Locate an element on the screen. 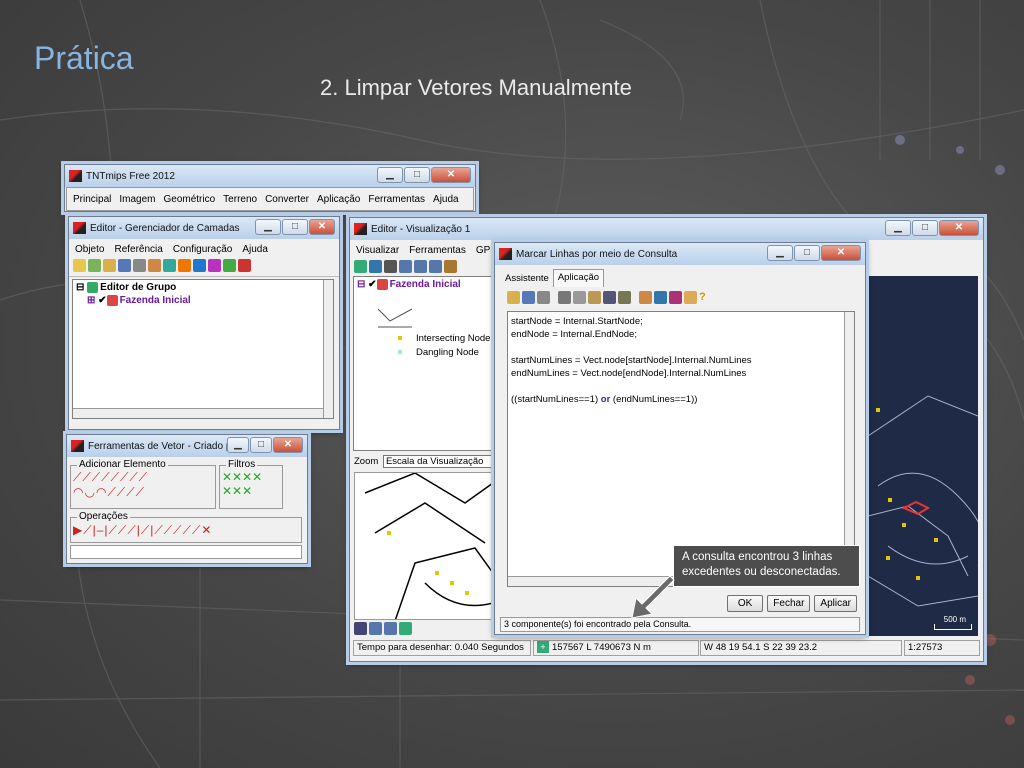 This screenshot has height=768, width=1024. filters-group: Filtros ✕✕✕✕ ✕✕✕ is located at coordinates (251, 484).